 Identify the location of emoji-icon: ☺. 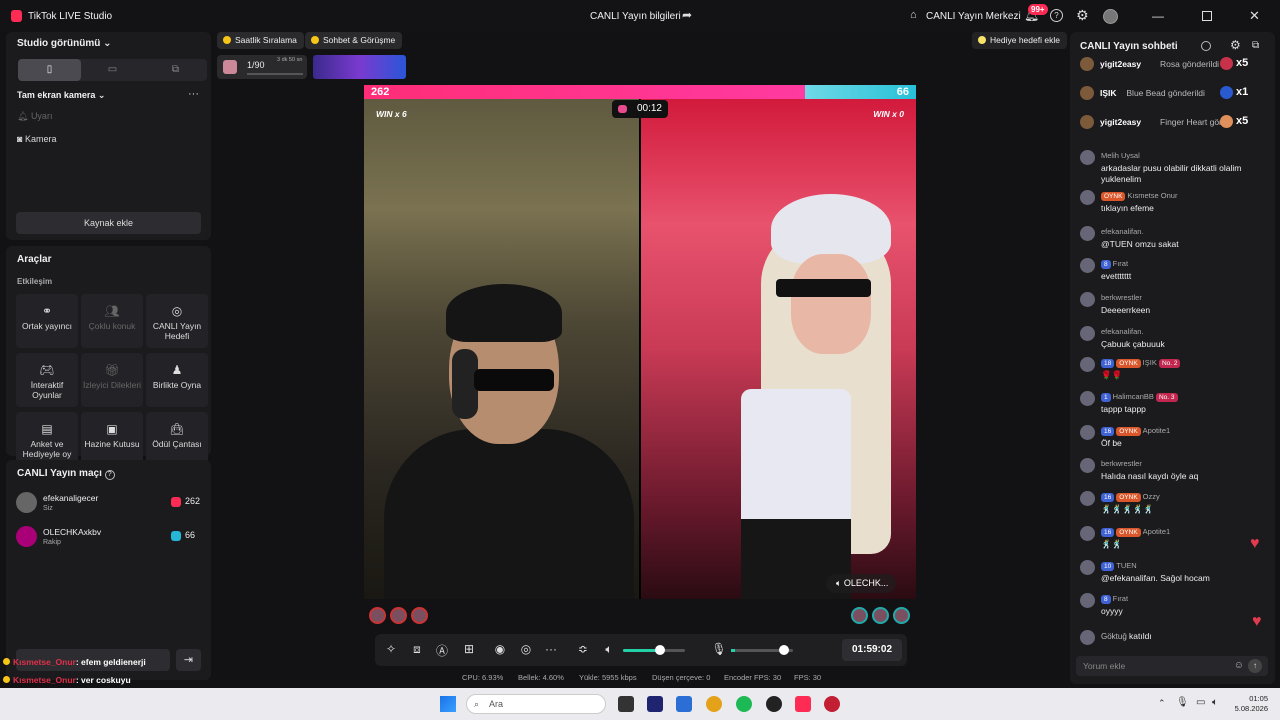
(1239, 666).